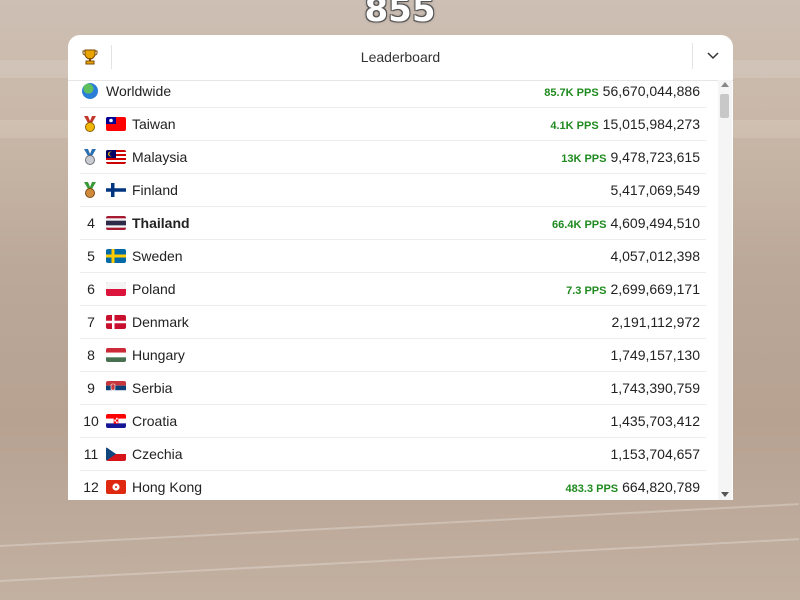 The height and width of the screenshot is (600, 800). Describe the element at coordinates (91, 388) in the screenshot. I see `rank: 9` at that location.